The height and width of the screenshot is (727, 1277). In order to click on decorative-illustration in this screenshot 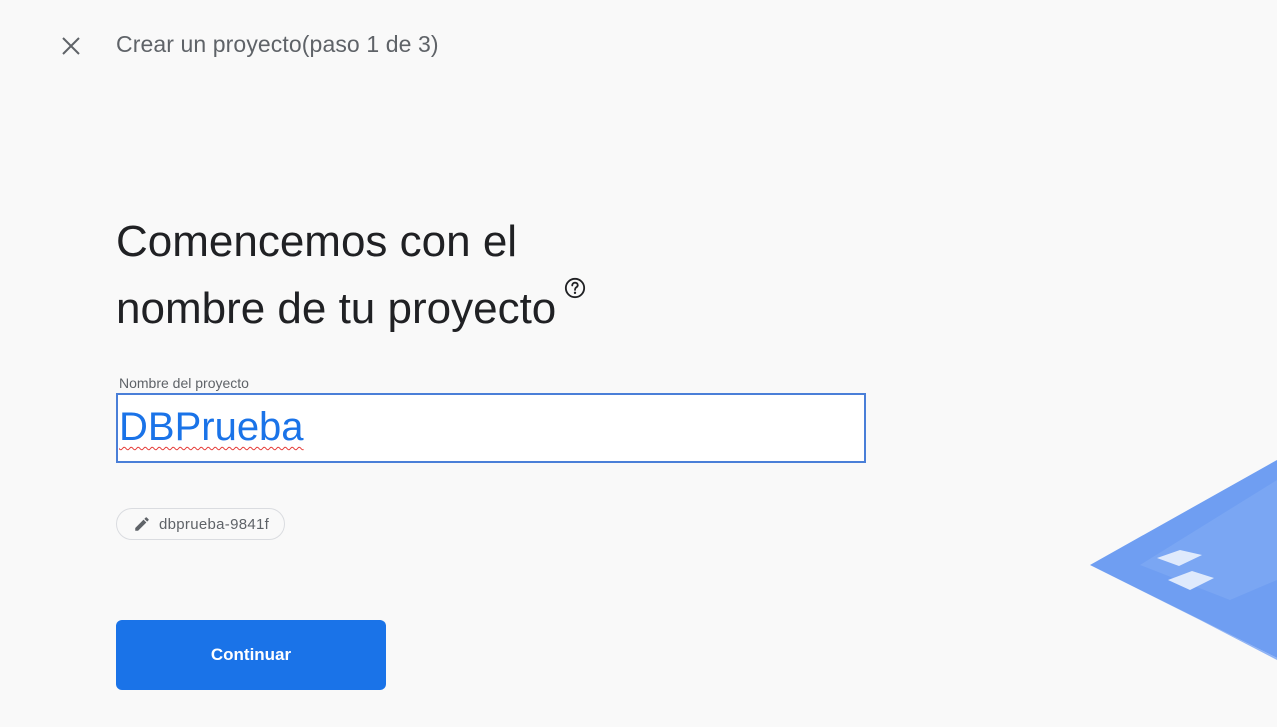, I will do `click(1183, 560)`.